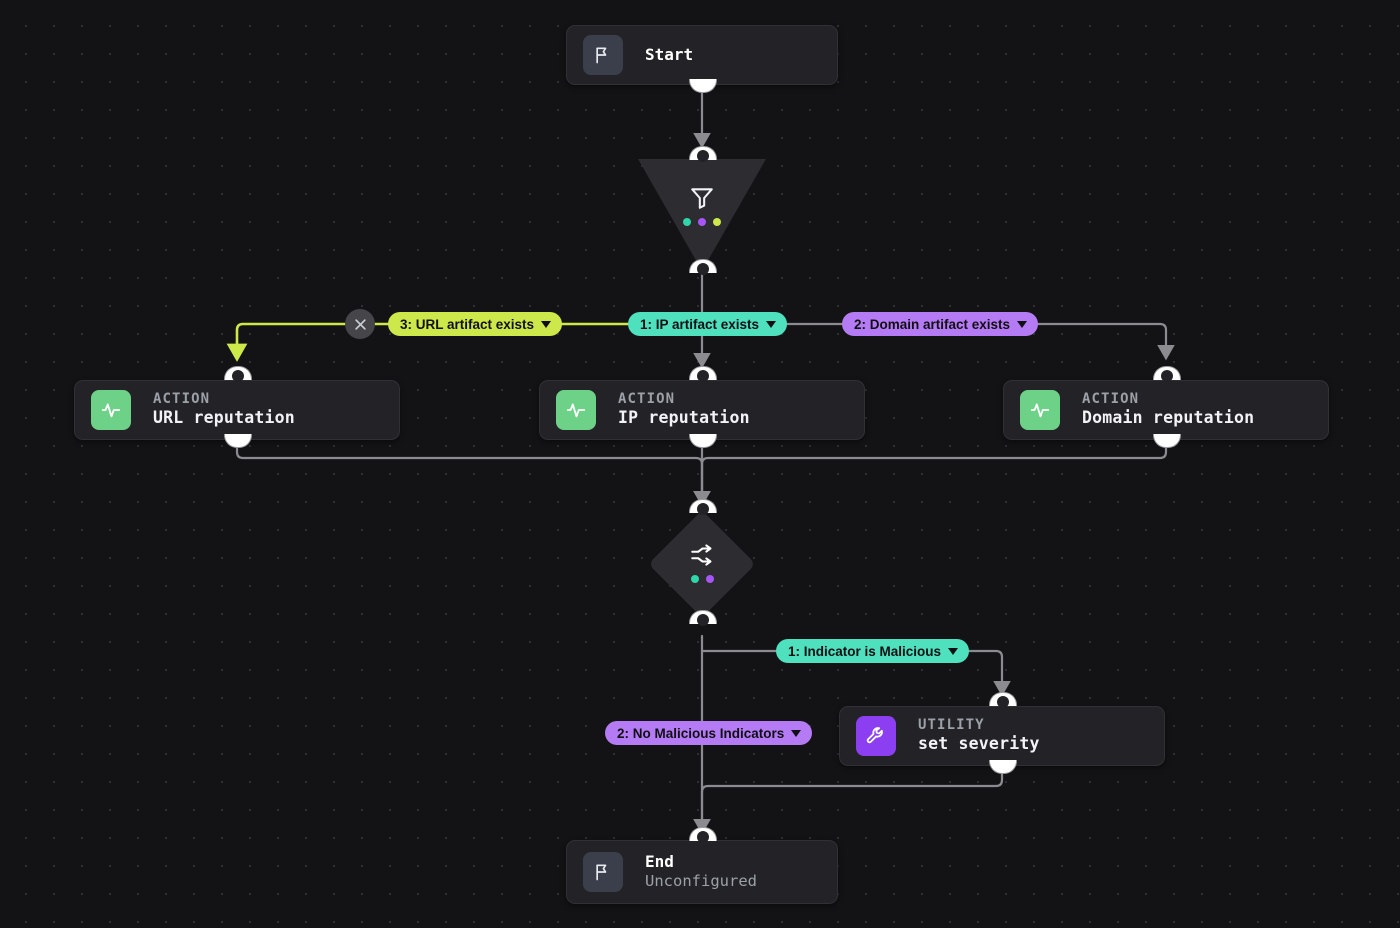 The height and width of the screenshot is (928, 1400). I want to click on node-set-severity: UTILITY set severity, so click(1002, 736).